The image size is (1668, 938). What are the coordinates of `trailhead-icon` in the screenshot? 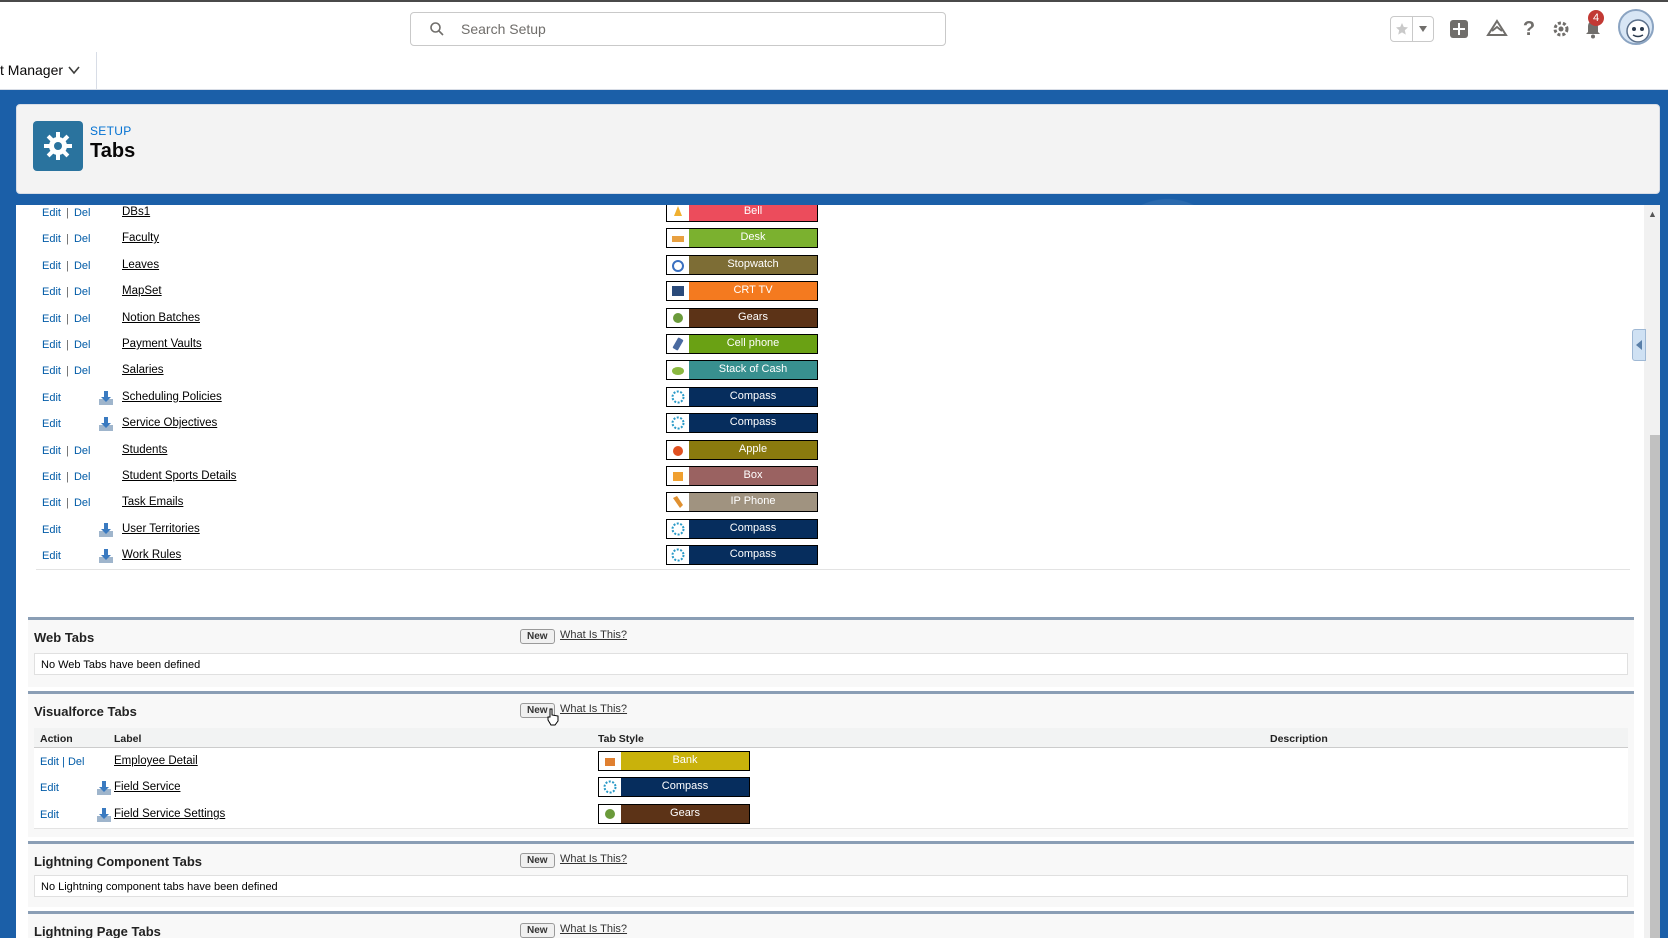 It's located at (1497, 29).